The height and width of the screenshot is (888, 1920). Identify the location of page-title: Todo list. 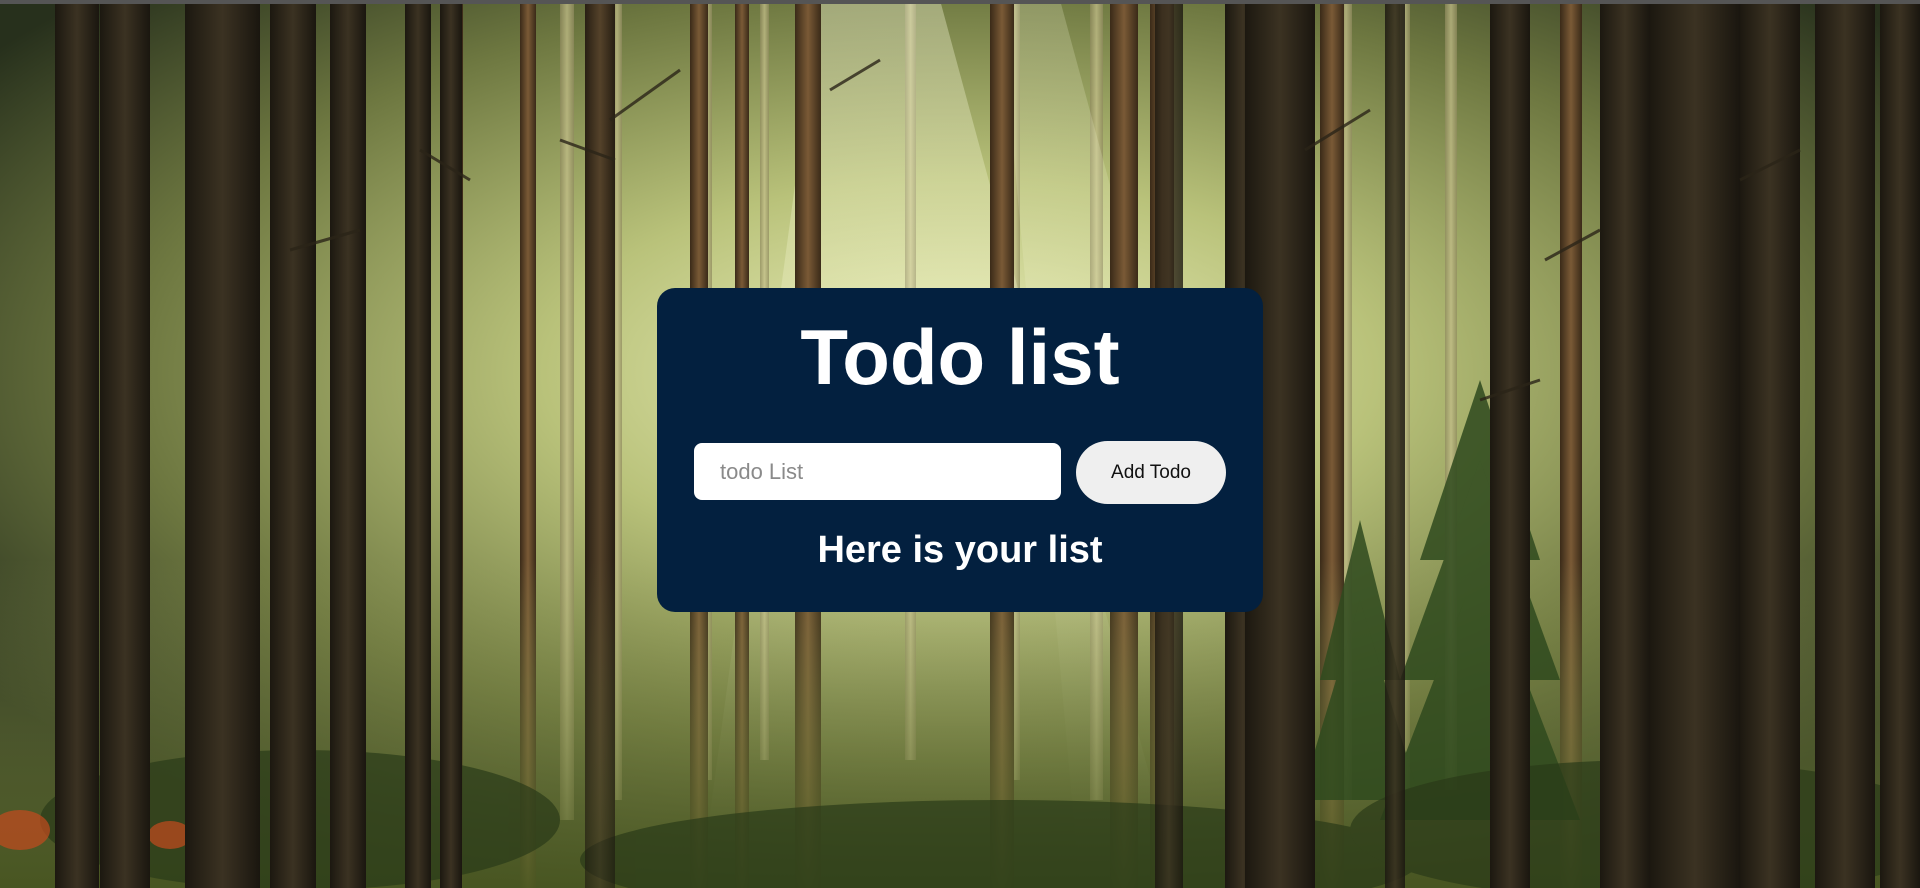
(960, 357).